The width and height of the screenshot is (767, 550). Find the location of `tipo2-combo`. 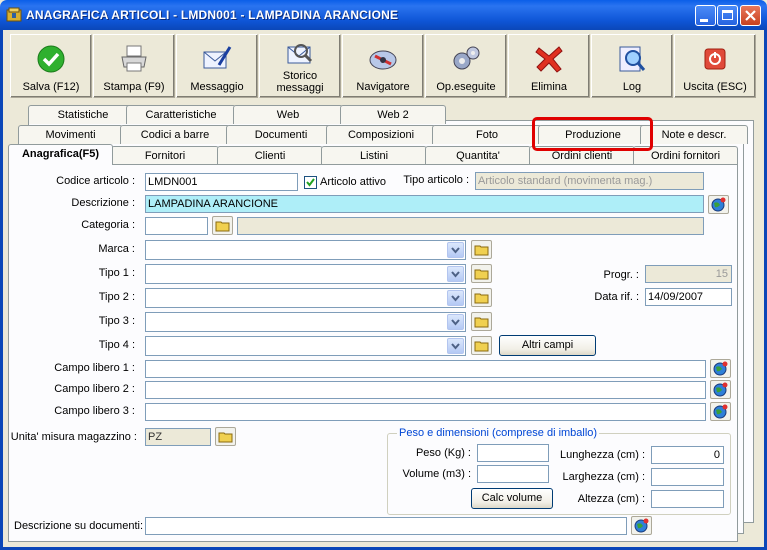

tipo2-combo is located at coordinates (305, 298).